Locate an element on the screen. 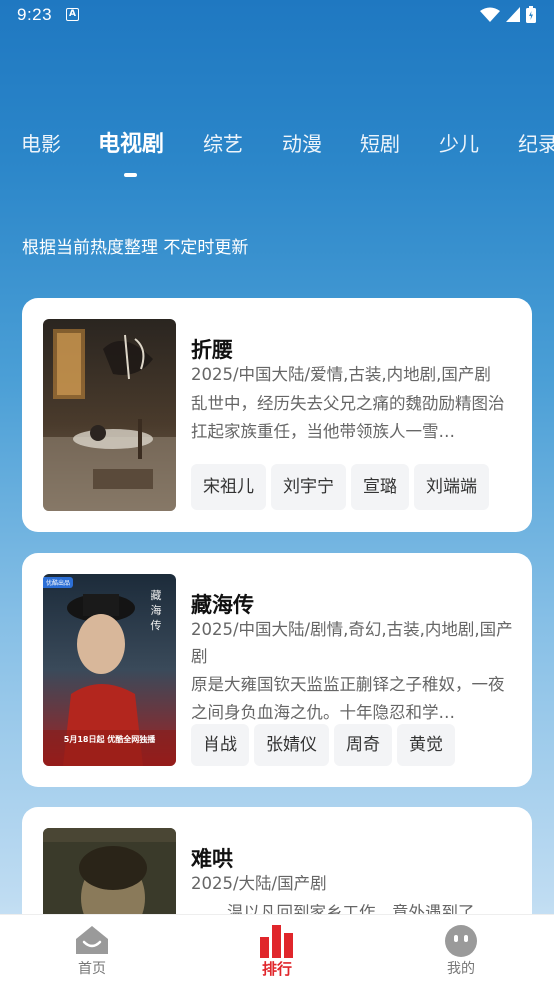  drama-meta: 2025/中国大陆/剧情,奇幻,古装,内地剧,国产剧 is located at coordinates (352, 643).